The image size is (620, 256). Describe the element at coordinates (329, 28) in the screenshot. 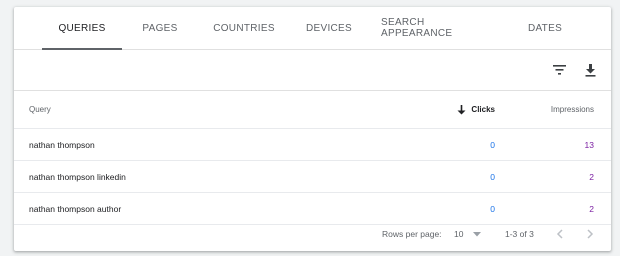

I see `tab-devices: DEVICES` at that location.